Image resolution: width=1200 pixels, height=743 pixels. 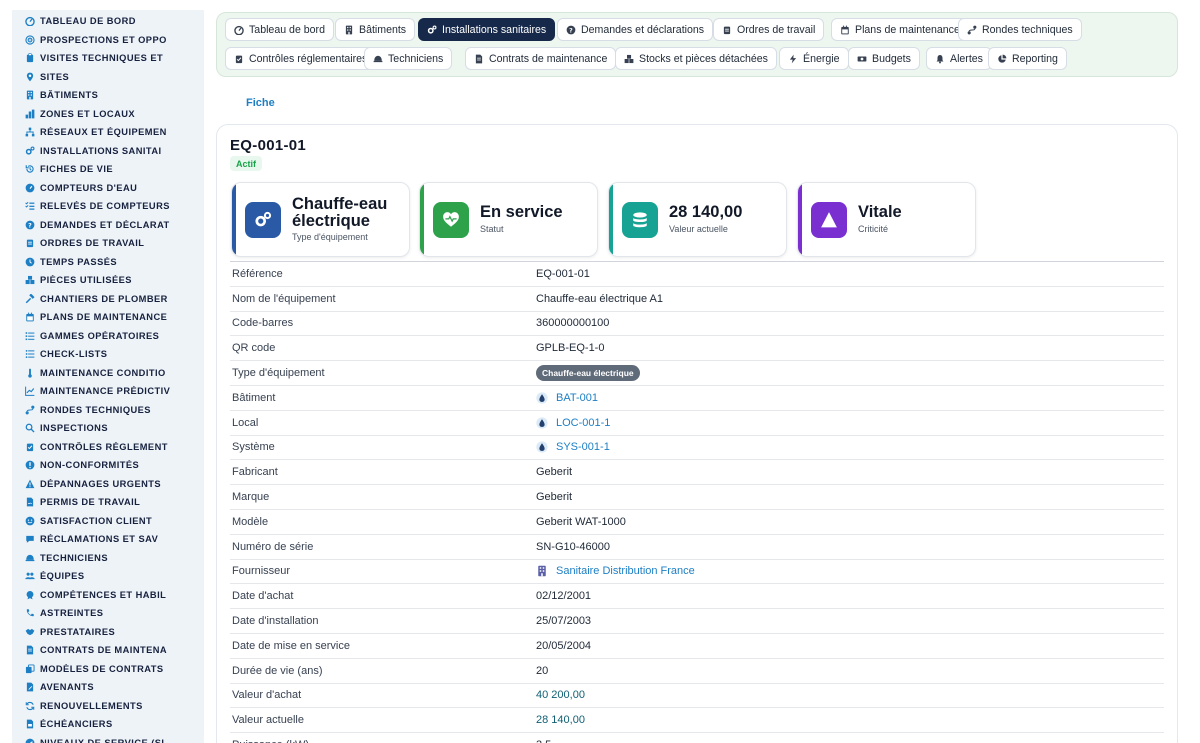 I want to click on sidebar-item-7: INSTALLATIONS SANITAI, so click(x=108, y=151).